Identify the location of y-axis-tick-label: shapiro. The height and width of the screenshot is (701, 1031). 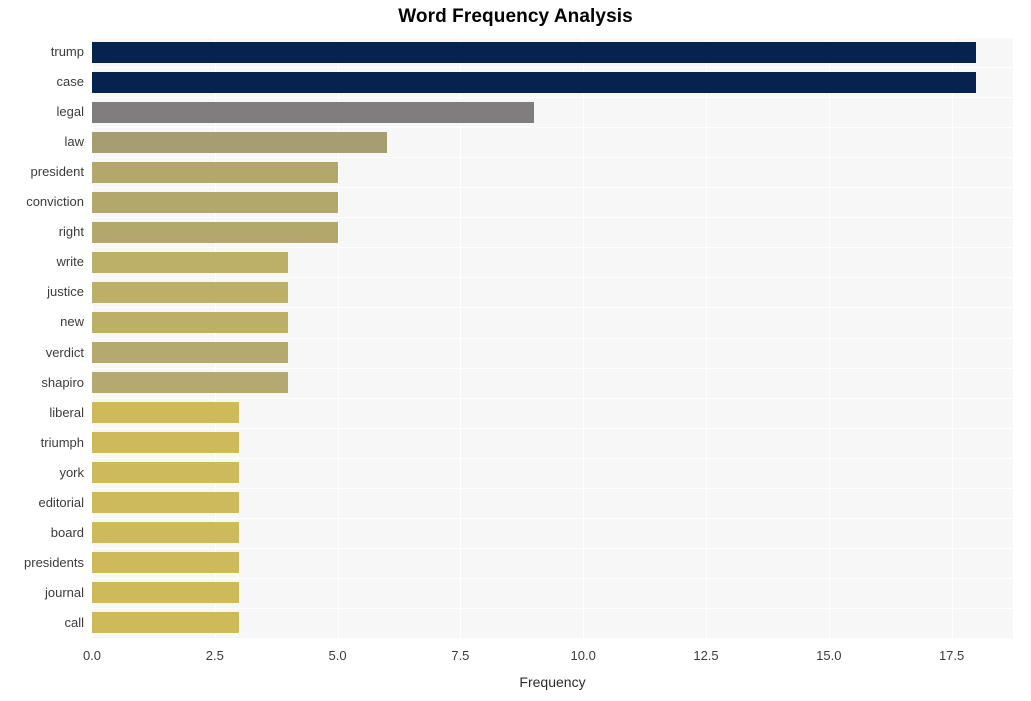
(62, 382).